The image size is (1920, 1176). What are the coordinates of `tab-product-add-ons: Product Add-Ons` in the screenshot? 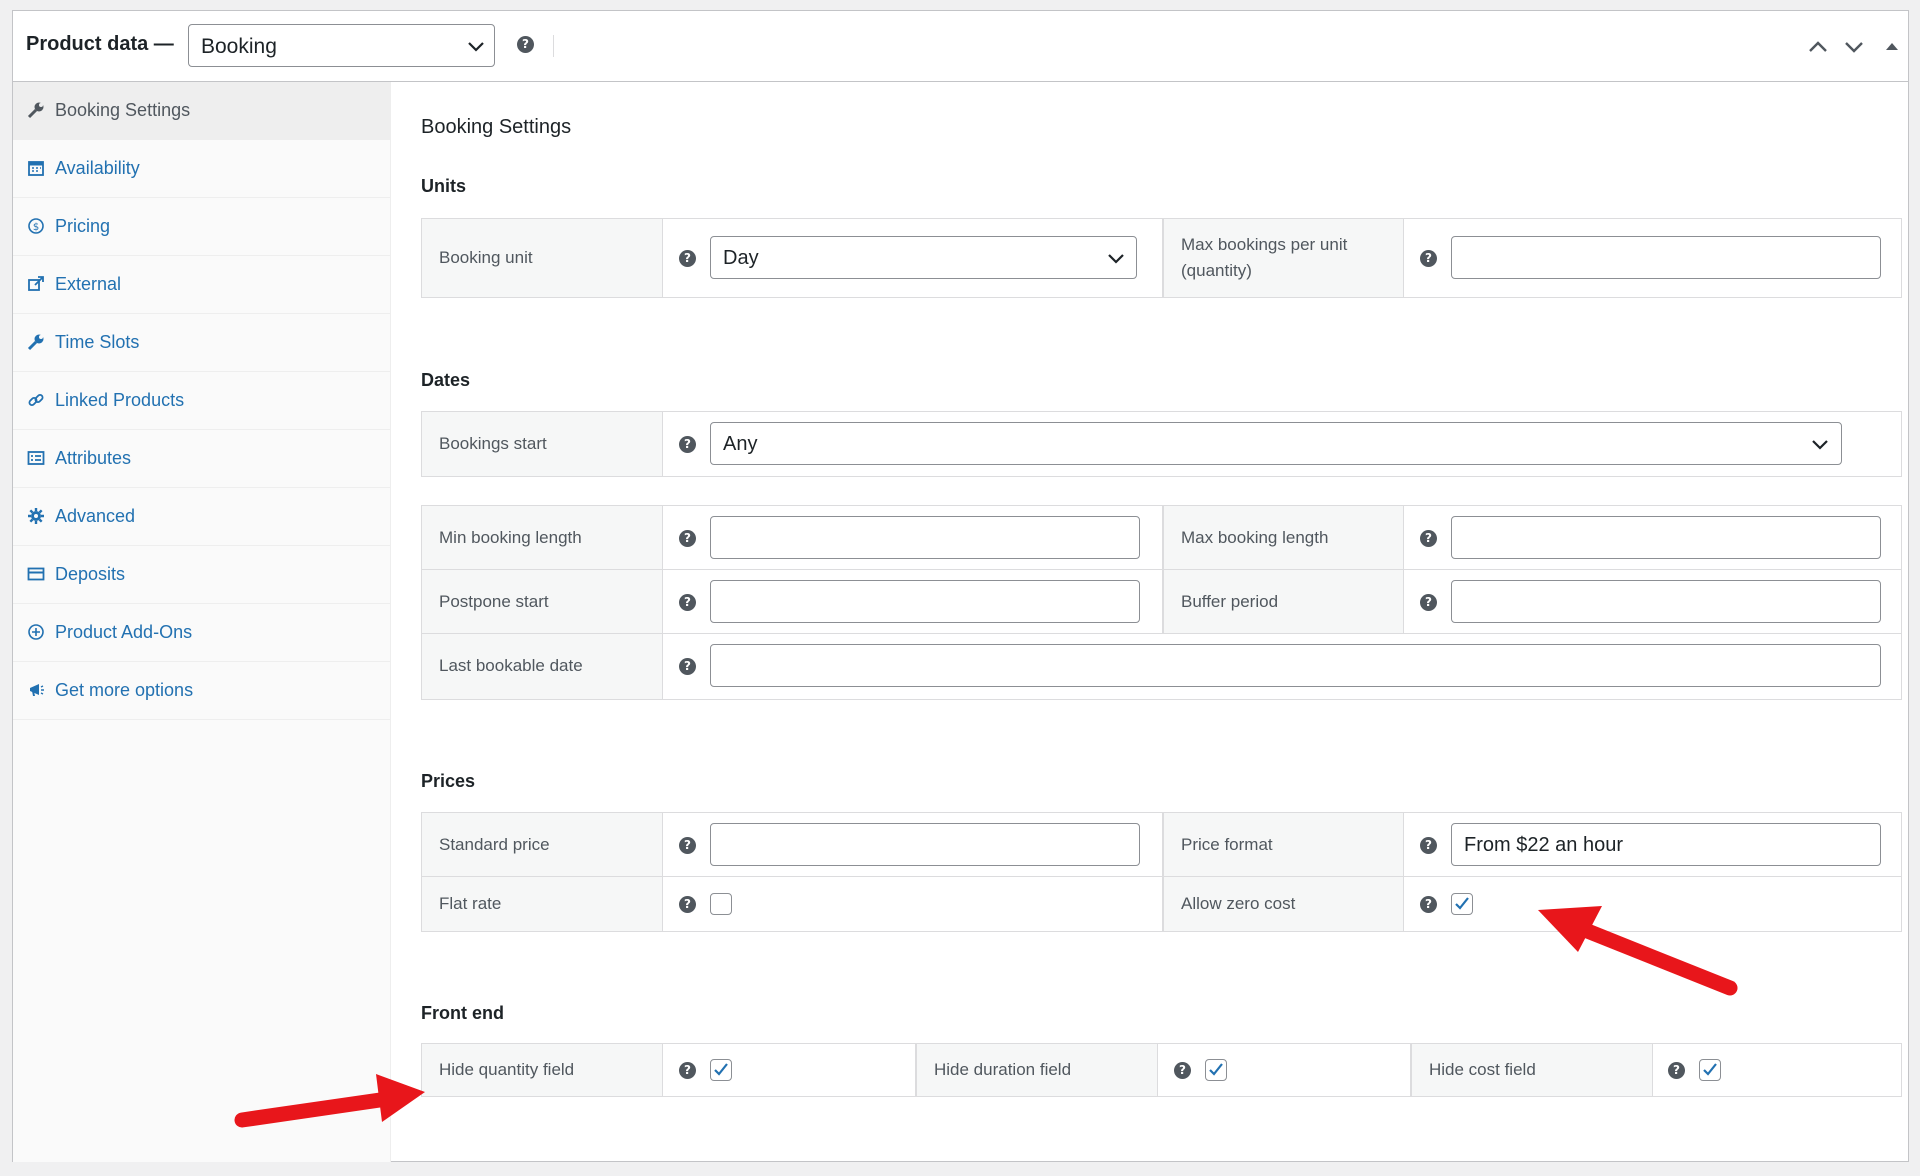 It's located at (202, 633).